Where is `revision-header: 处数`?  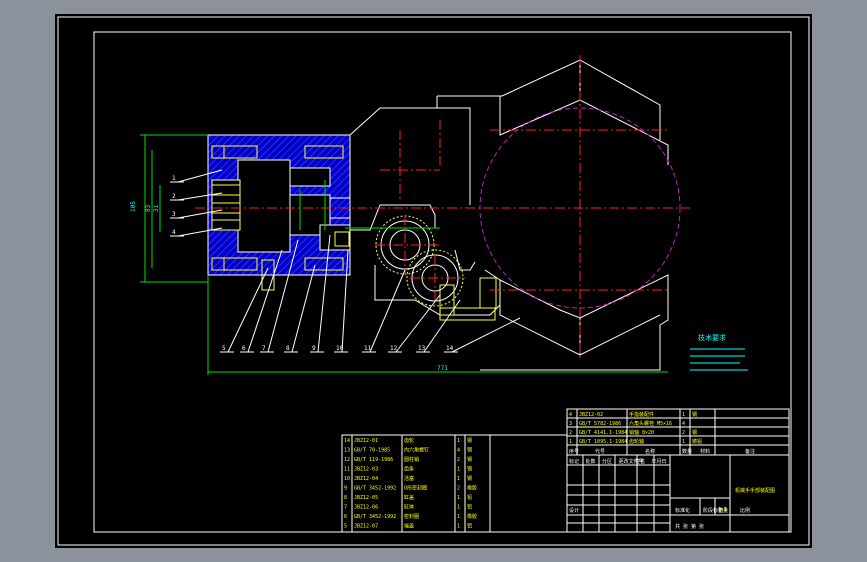 revision-header: 处数 is located at coordinates (591, 461).